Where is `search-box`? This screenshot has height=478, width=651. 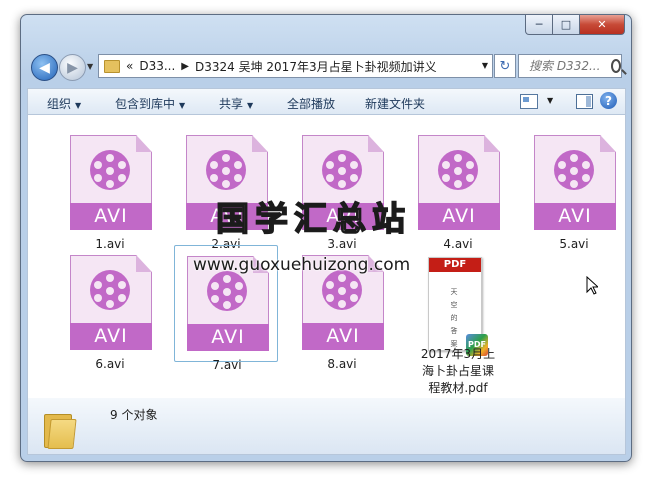
search-box is located at coordinates (570, 66).